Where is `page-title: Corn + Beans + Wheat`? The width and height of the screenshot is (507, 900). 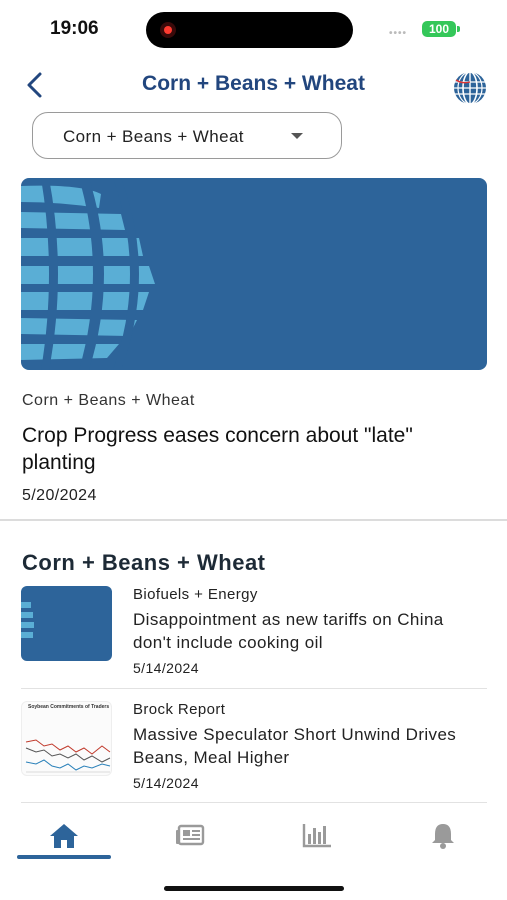
page-title: Corn + Beans + Wheat is located at coordinates (253, 83).